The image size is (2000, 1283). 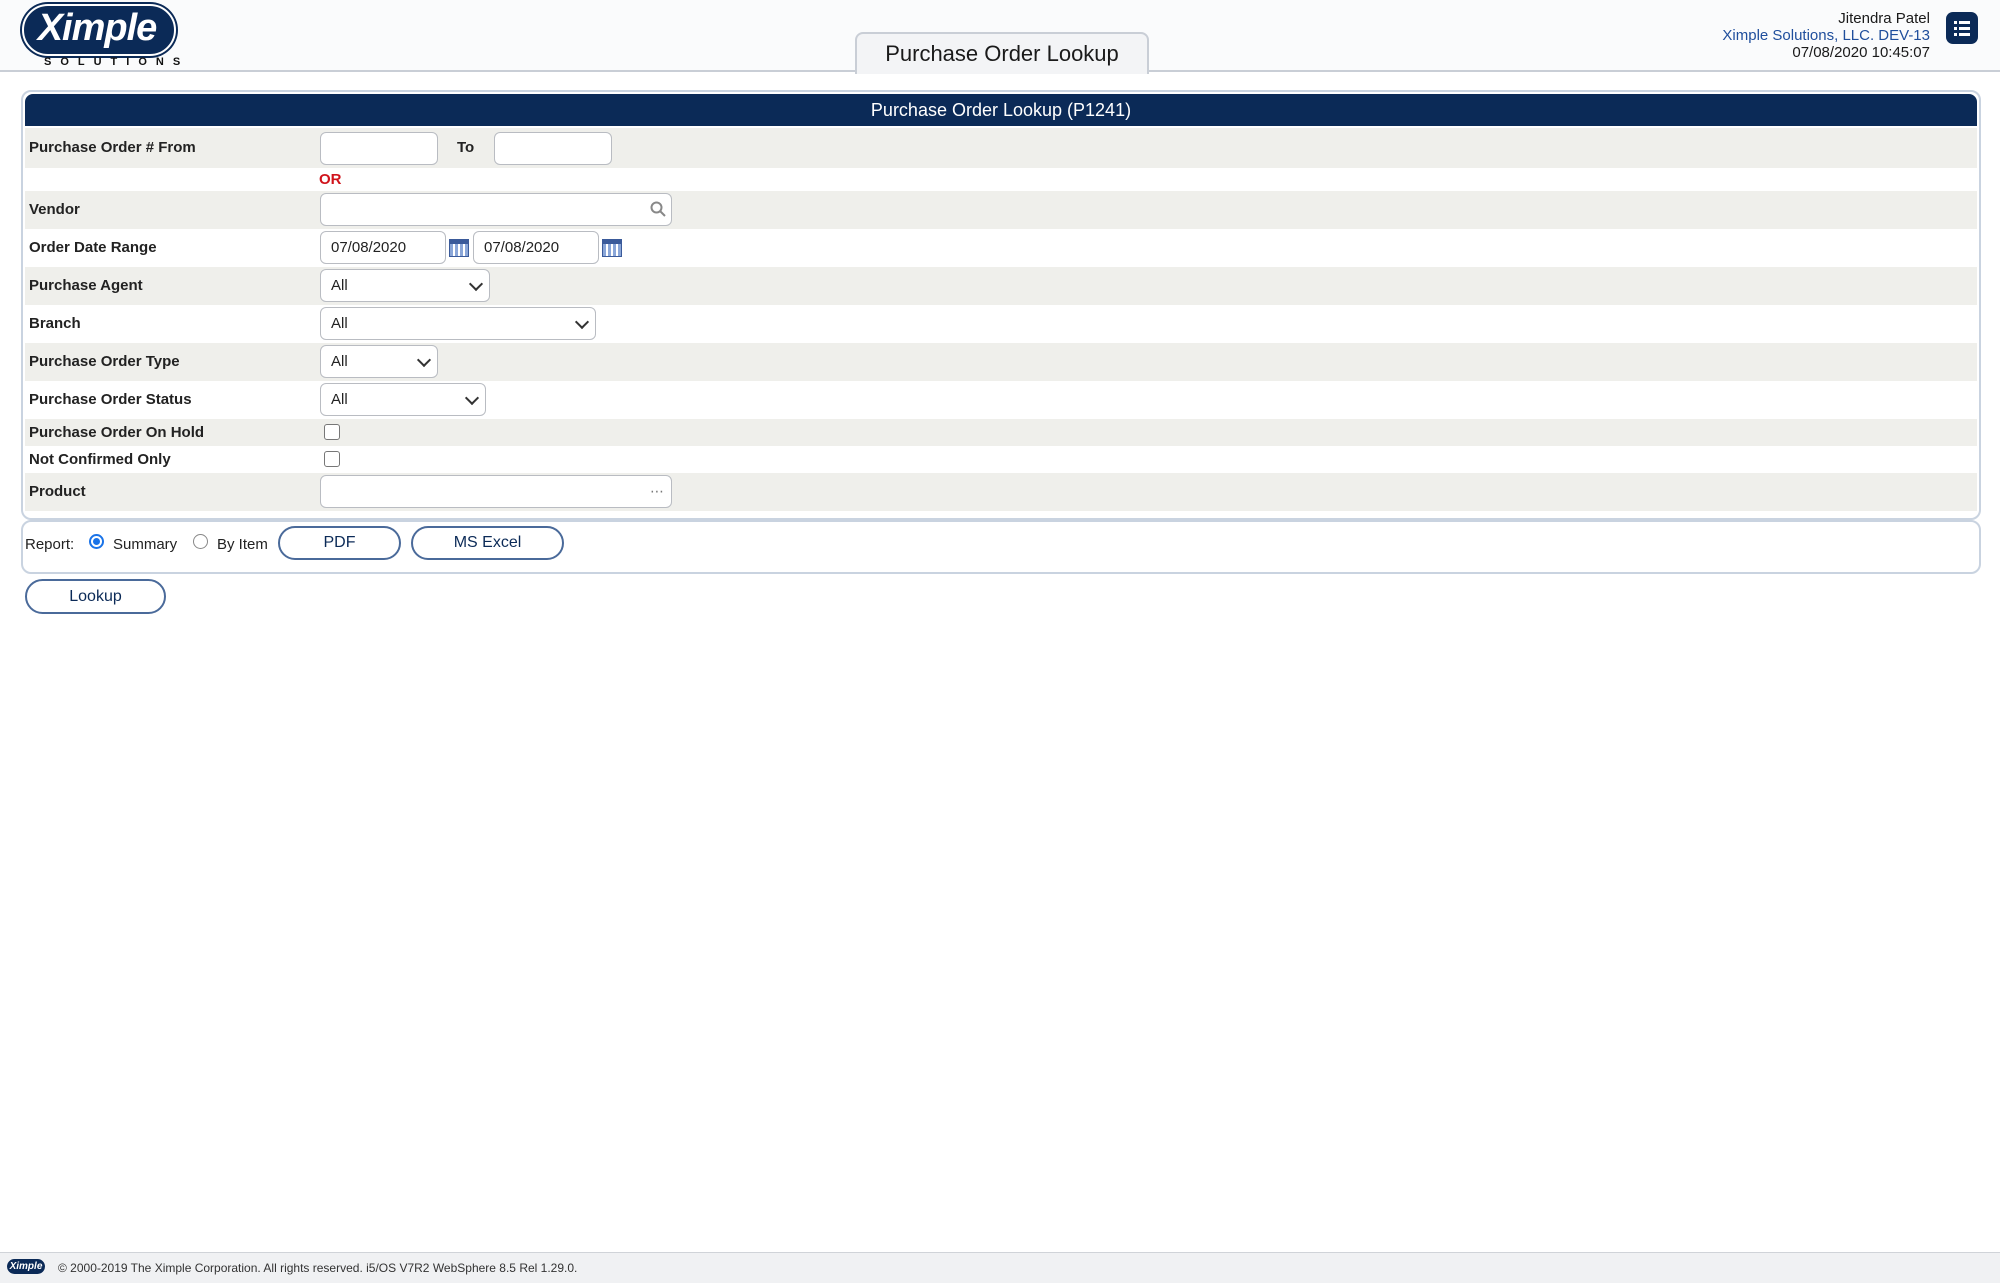 What do you see at coordinates (658, 209) in the screenshot?
I see `search-icon` at bounding box center [658, 209].